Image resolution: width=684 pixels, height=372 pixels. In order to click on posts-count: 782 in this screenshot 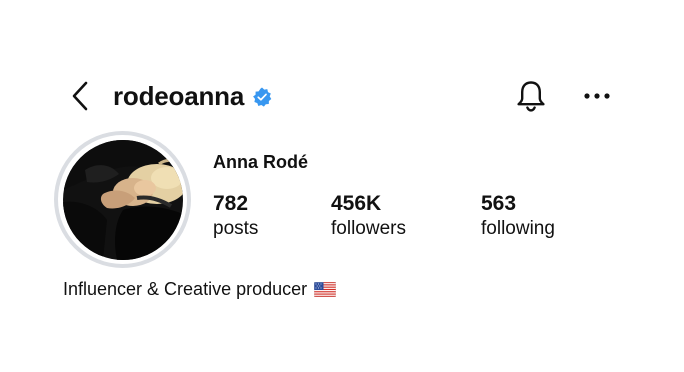, I will do `click(231, 203)`.